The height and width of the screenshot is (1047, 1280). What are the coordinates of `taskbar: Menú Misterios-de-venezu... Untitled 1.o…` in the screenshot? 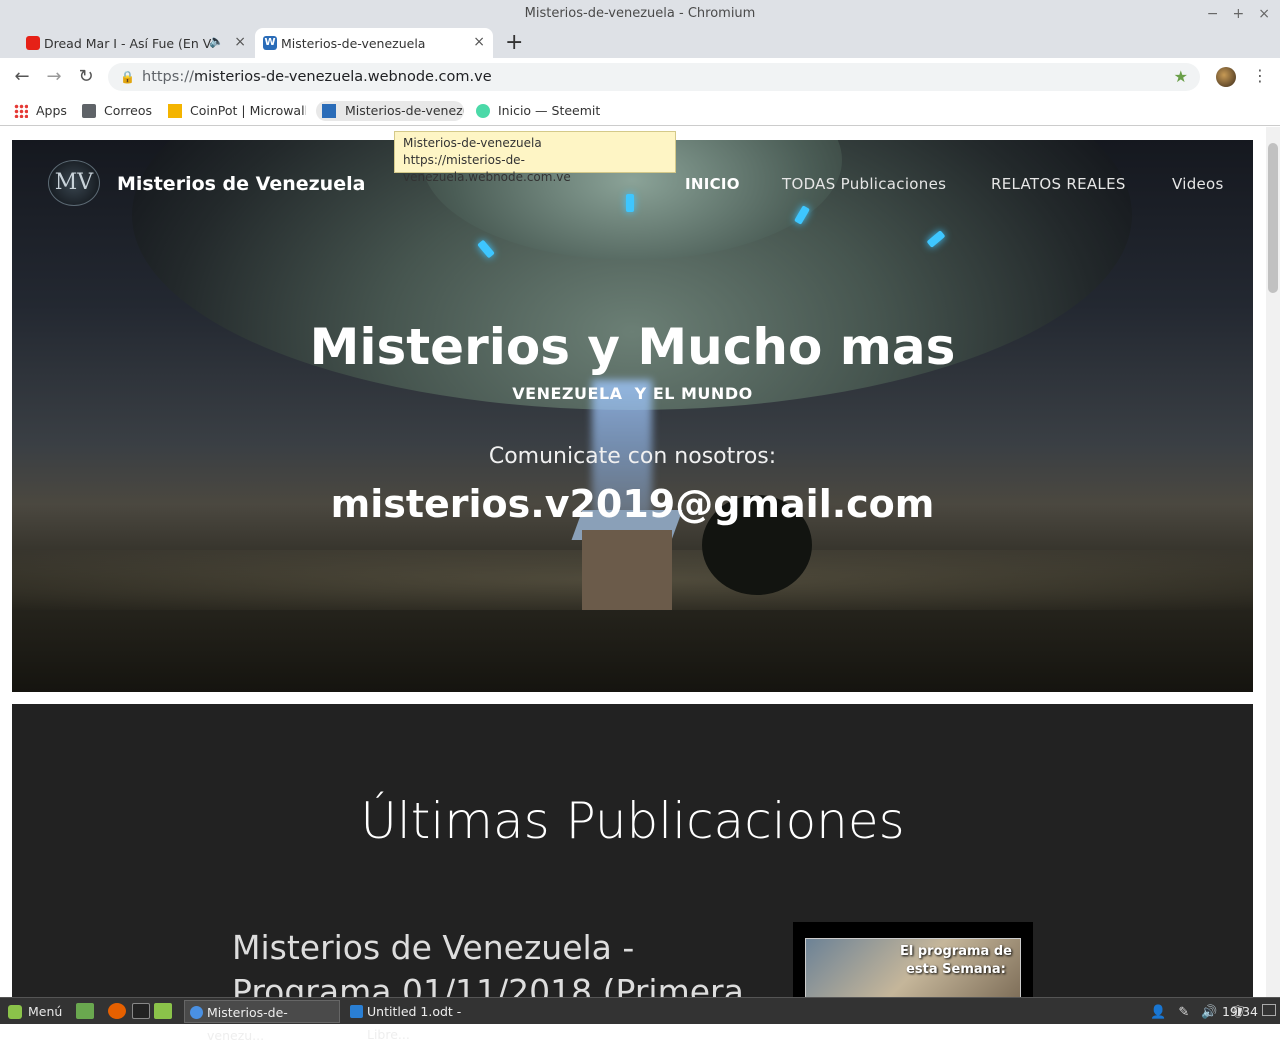 It's located at (640, 1020).